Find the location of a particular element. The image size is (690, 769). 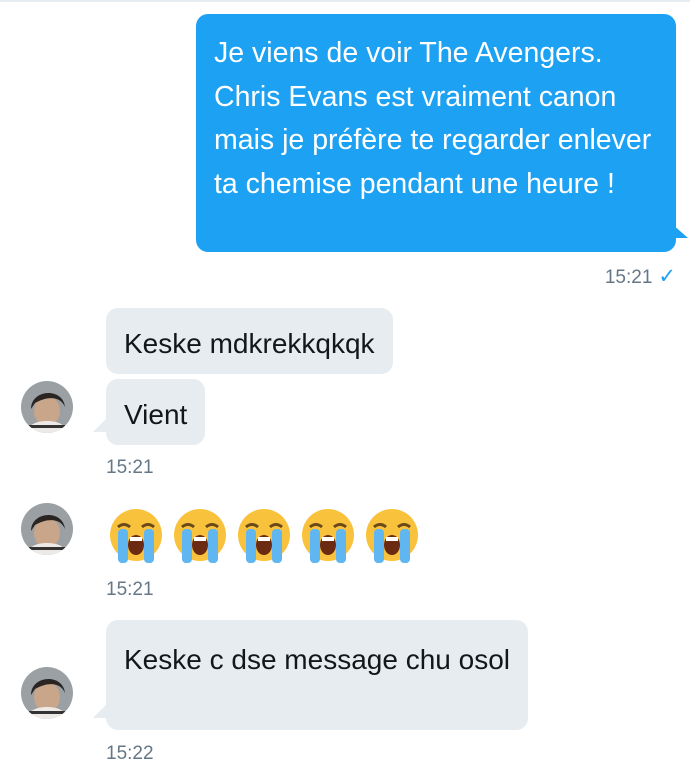

emoji-message is located at coordinates (268, 537).